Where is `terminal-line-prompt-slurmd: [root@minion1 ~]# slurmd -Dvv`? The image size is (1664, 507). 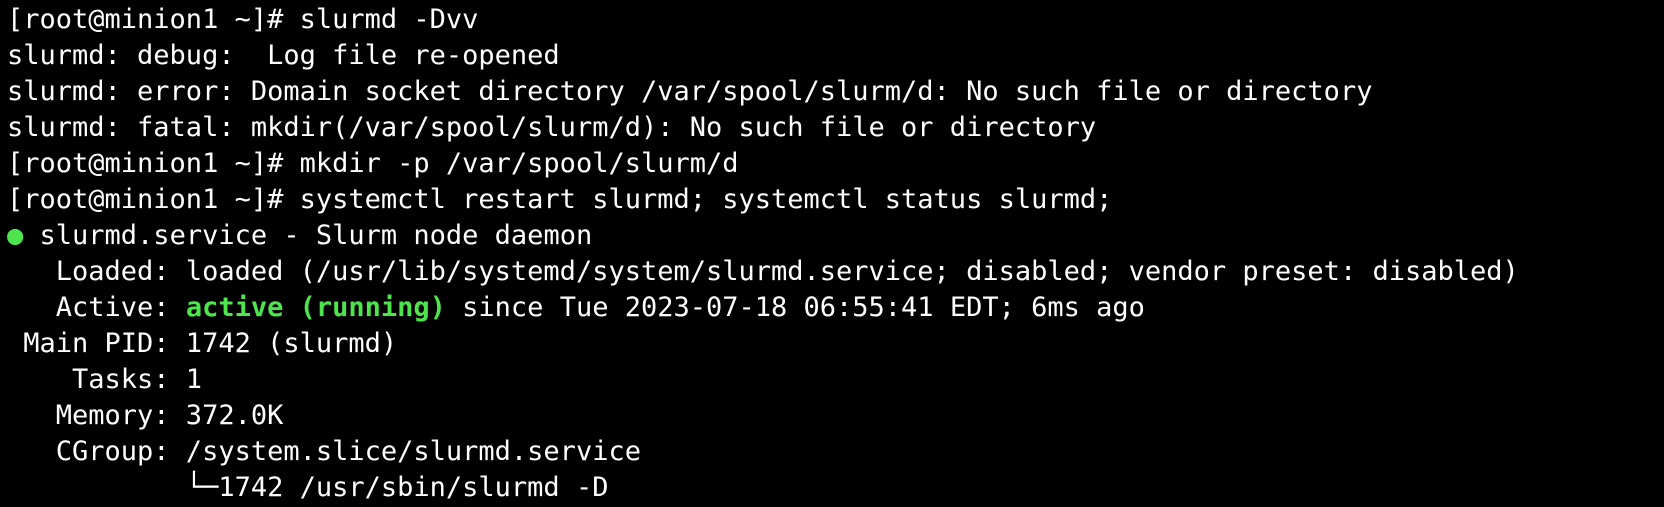 terminal-line-prompt-slurmd: [root@minion1 ~]# slurmd -Dvv is located at coordinates (243, 19).